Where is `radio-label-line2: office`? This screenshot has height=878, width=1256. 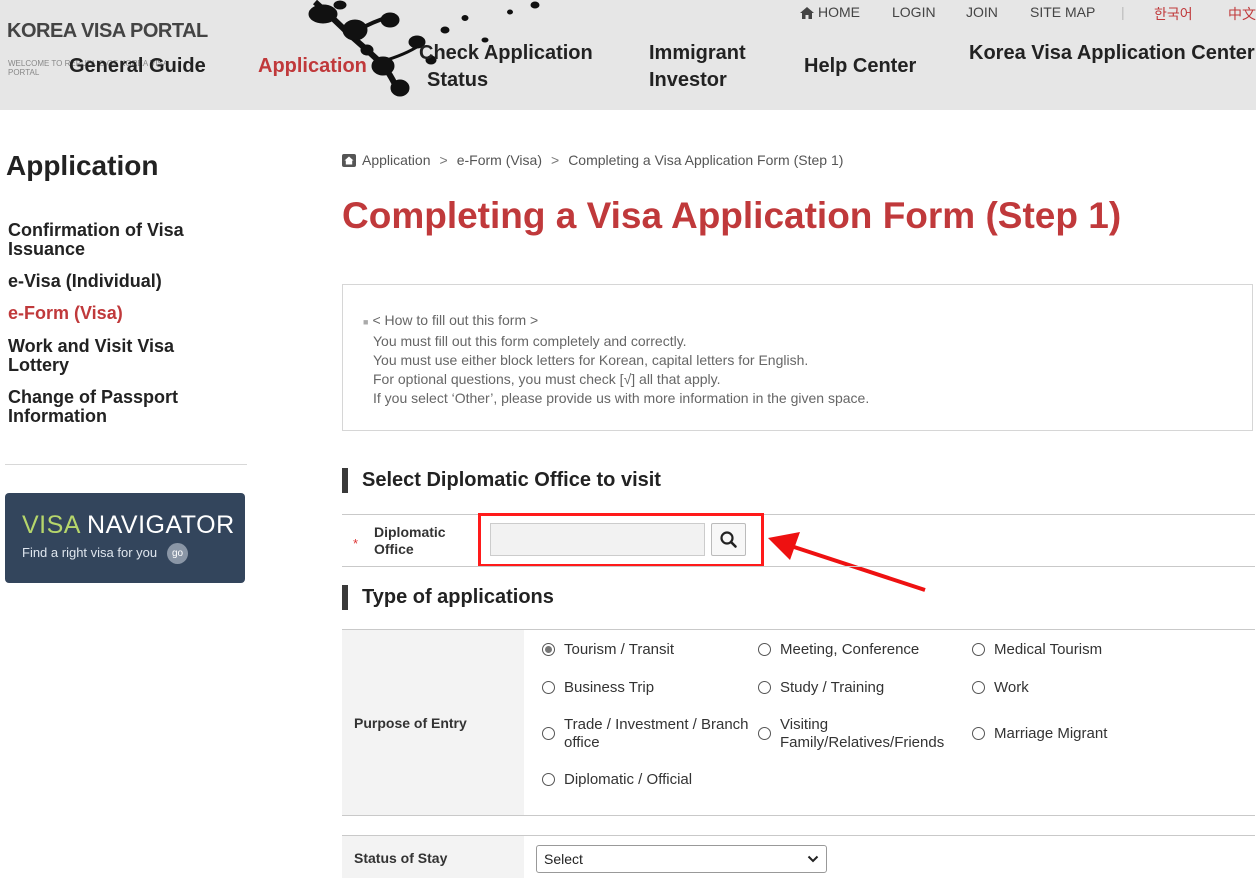 radio-label-line2: office is located at coordinates (582, 742).